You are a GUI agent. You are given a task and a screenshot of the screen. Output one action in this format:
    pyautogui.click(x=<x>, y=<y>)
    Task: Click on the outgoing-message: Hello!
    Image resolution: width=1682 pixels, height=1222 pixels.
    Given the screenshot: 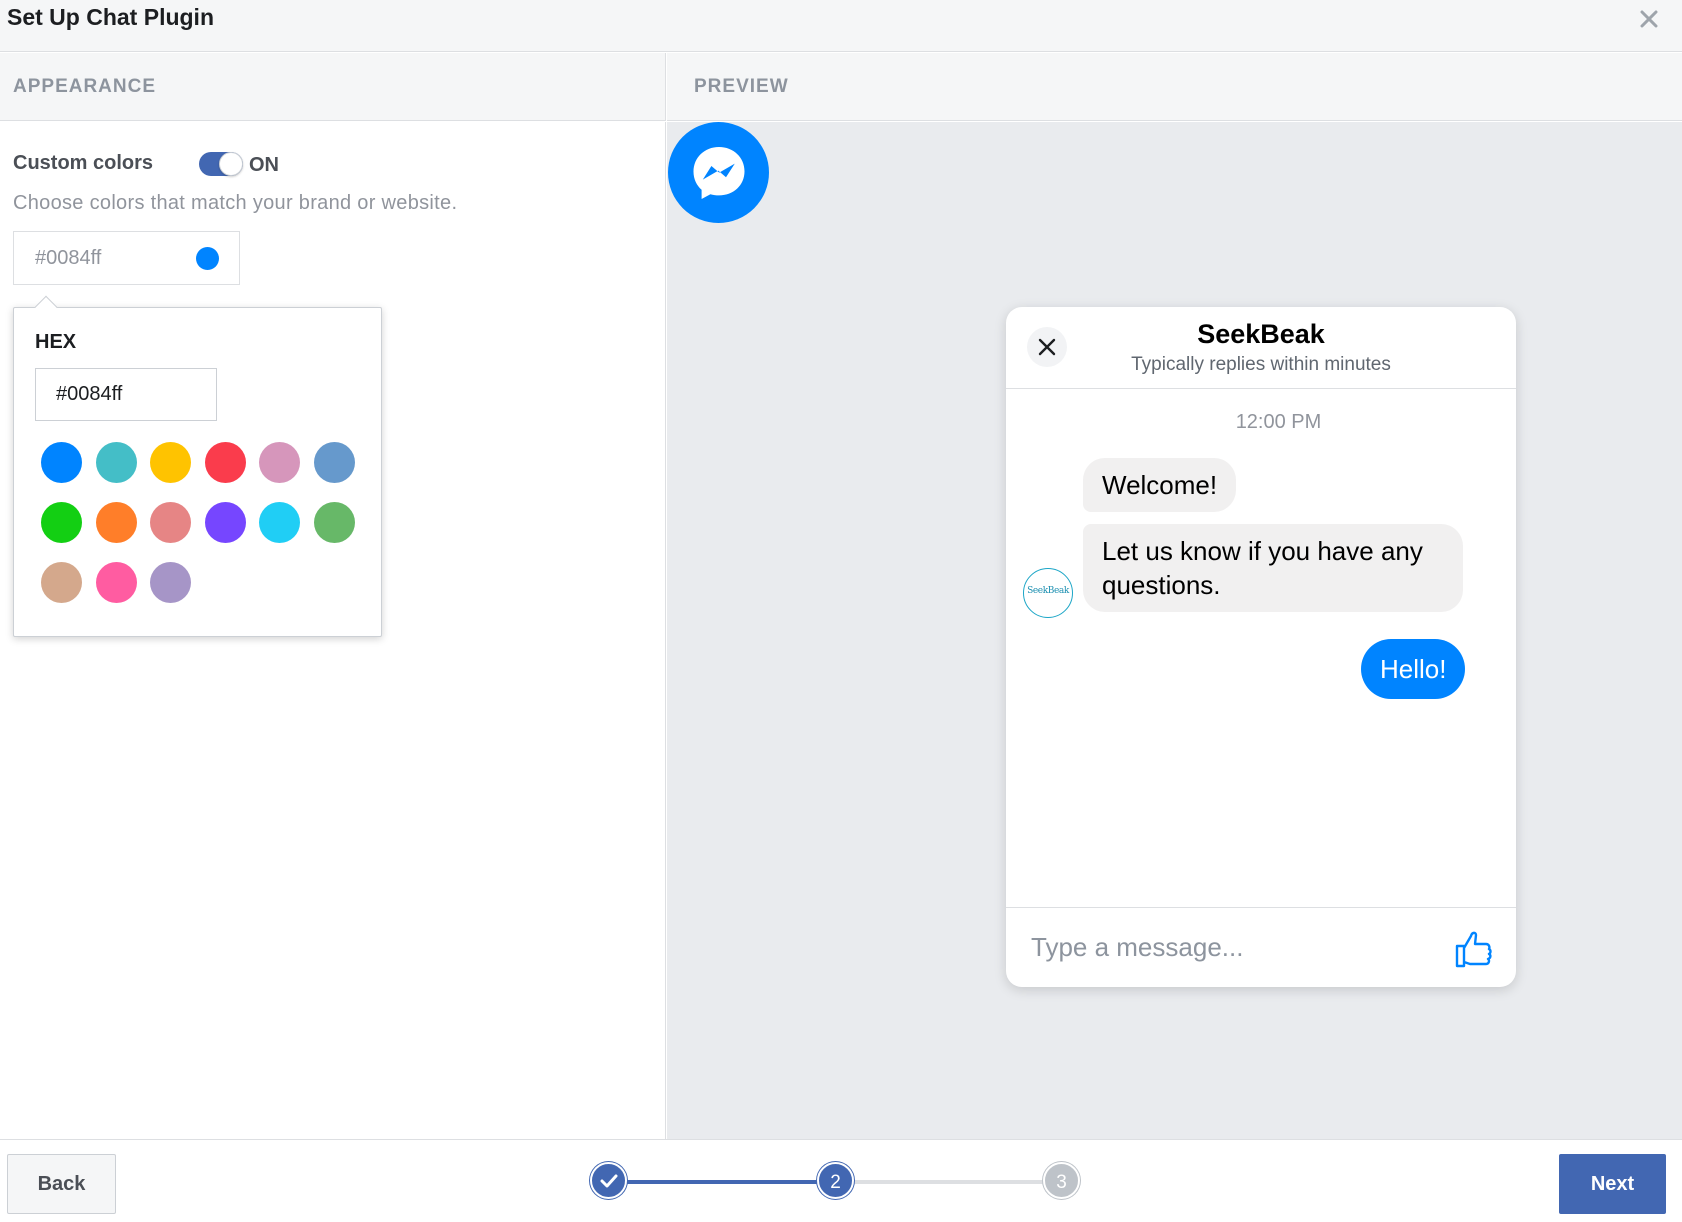 What is the action you would take?
    pyautogui.click(x=1413, y=669)
    